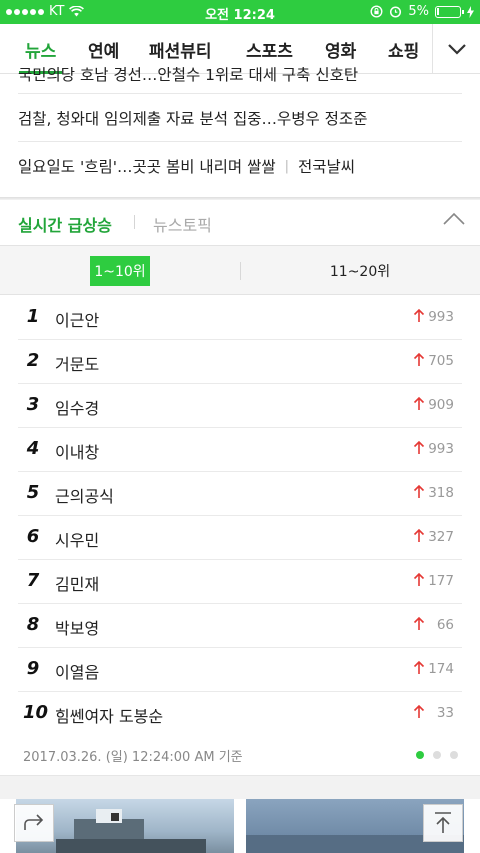 This screenshot has width=480, height=853. I want to click on headline-item: 국민의당 호남 경선…안철수 1위로 대세 구축 신호탄, so click(240, 79).